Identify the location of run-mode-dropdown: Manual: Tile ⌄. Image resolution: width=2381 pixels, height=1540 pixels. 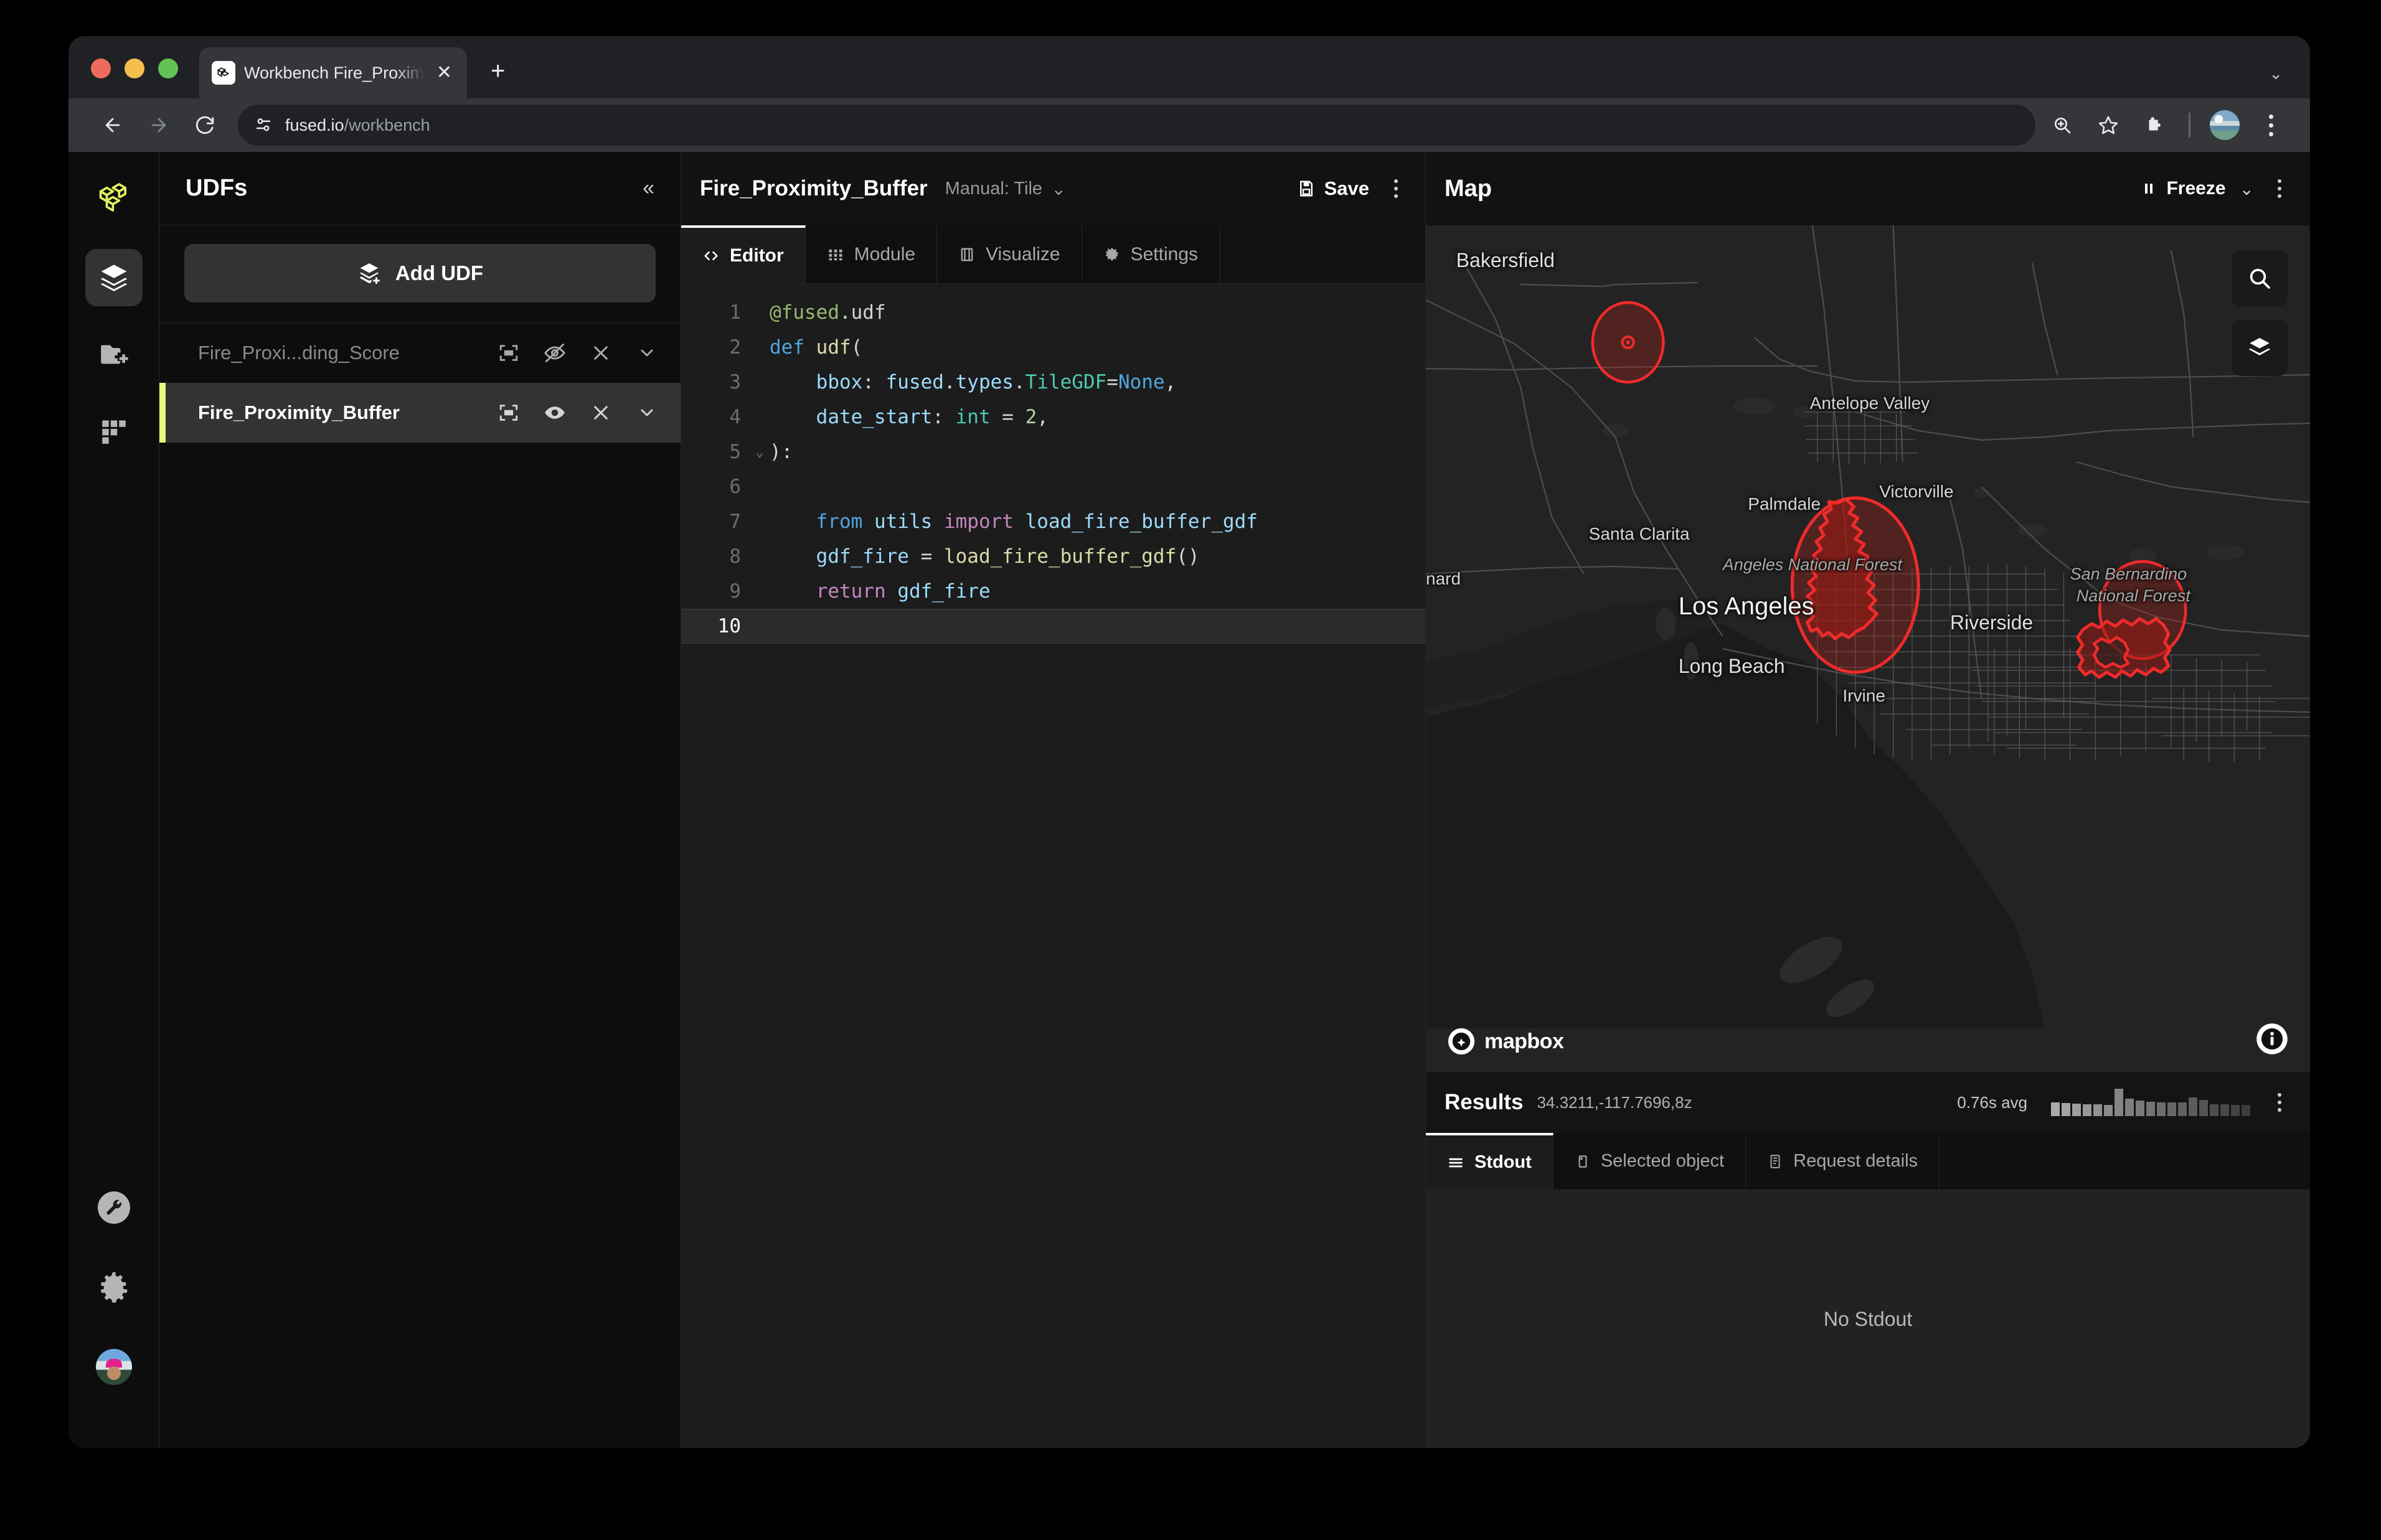
(1006, 189).